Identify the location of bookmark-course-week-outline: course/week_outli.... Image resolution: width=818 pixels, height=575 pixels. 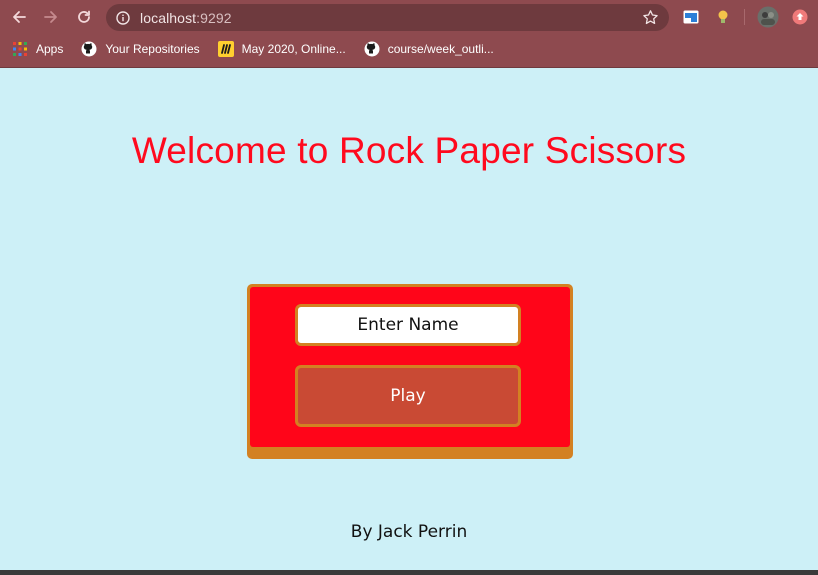
(429, 49).